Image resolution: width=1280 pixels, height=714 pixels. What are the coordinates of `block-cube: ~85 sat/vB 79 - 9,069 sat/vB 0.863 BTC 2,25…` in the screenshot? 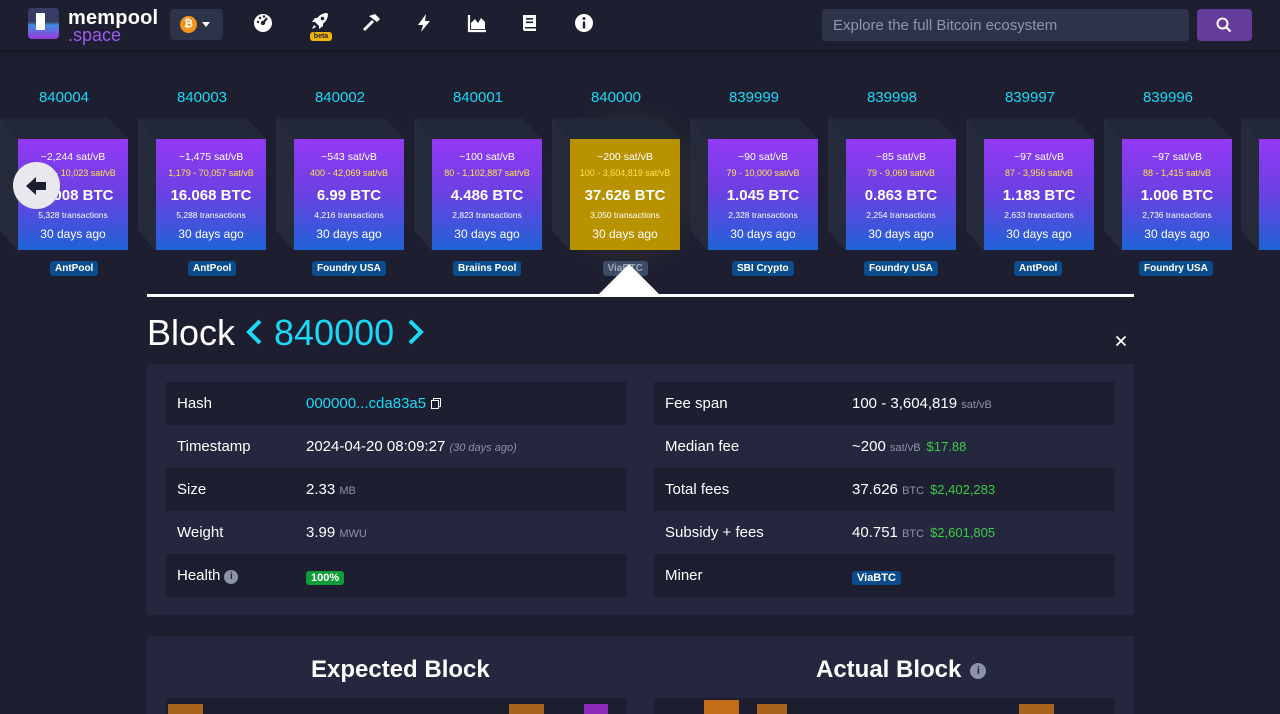 It's located at (892, 184).